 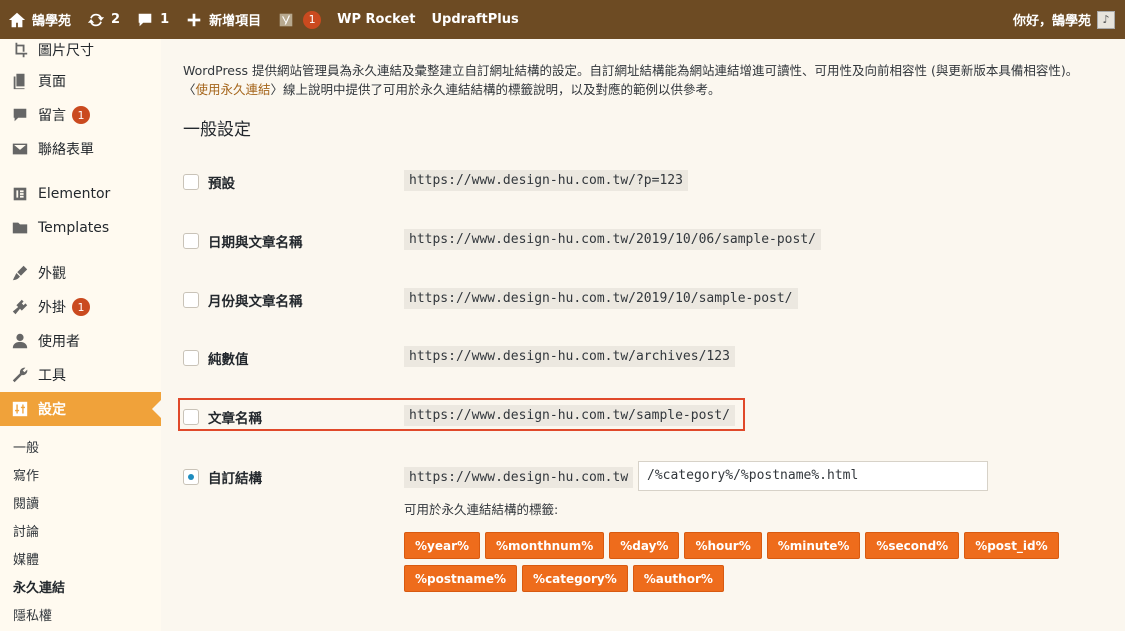 I want to click on radio-day-name, so click(x=191, y=241).